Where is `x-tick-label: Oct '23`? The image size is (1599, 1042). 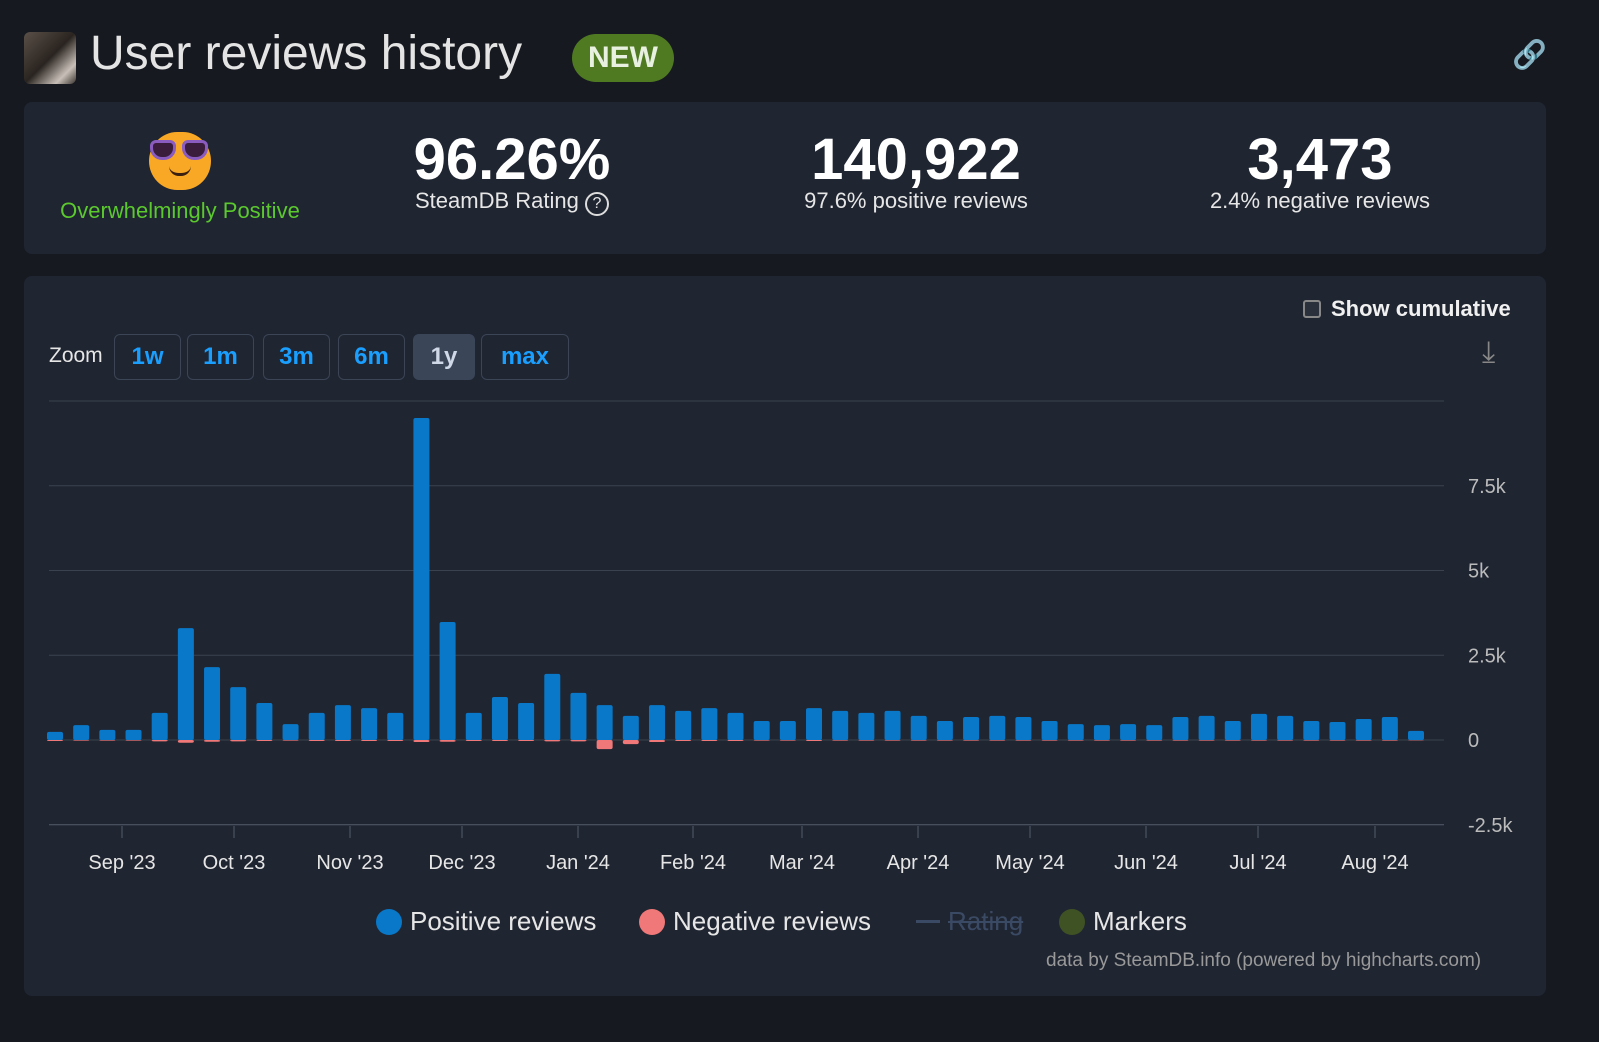 x-tick-label: Oct '23 is located at coordinates (234, 863).